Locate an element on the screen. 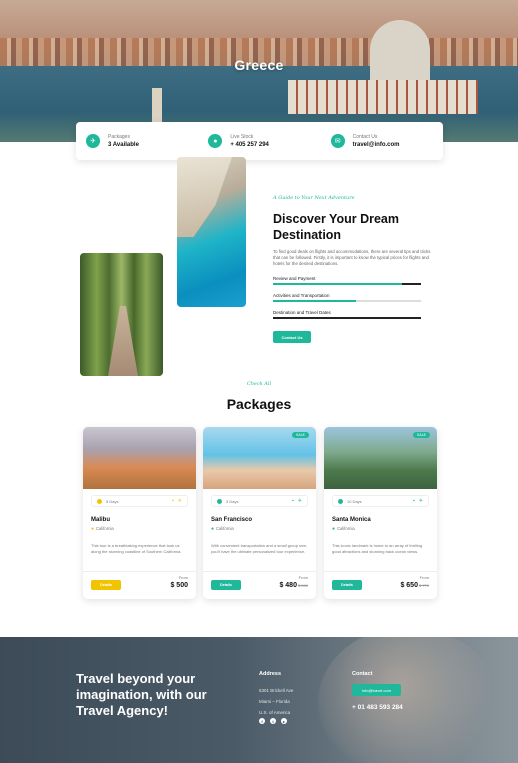 The image size is (518, 763). packages-eyebrow: Check All is located at coordinates (259, 384).